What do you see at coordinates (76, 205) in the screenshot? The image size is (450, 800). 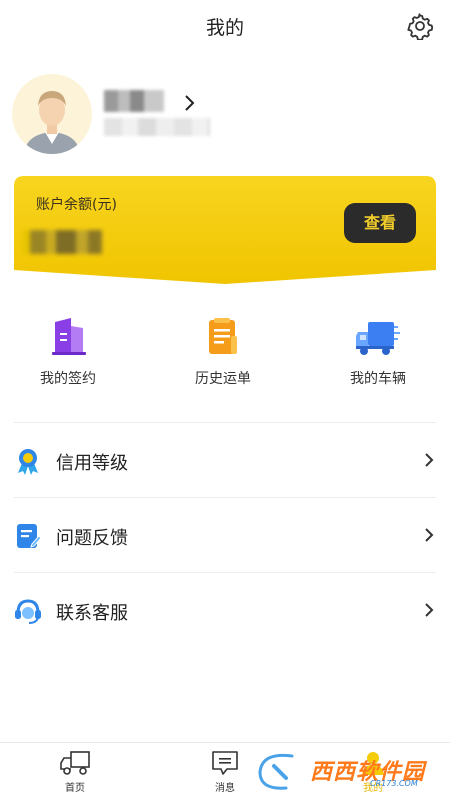 I see `balance-label: 账户余额(元)` at bounding box center [76, 205].